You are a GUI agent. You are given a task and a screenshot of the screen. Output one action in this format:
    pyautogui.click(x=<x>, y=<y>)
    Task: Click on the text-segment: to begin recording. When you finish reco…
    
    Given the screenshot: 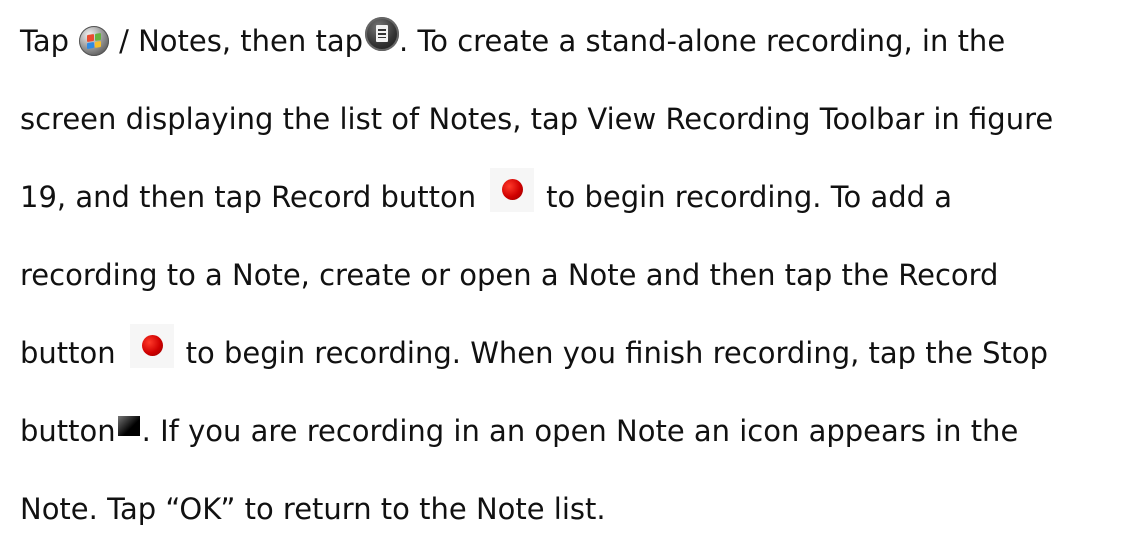 What is the action you would take?
    pyautogui.click(x=617, y=353)
    